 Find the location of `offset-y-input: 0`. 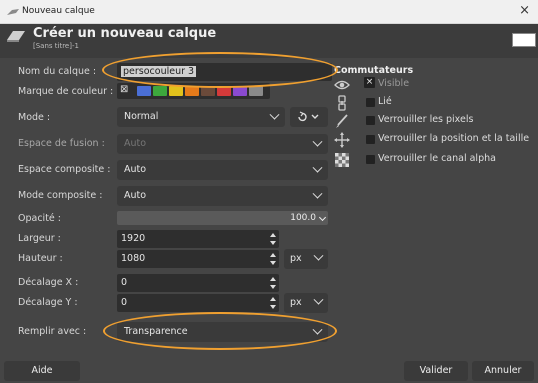

offset-y-input: 0 is located at coordinates (198, 303).